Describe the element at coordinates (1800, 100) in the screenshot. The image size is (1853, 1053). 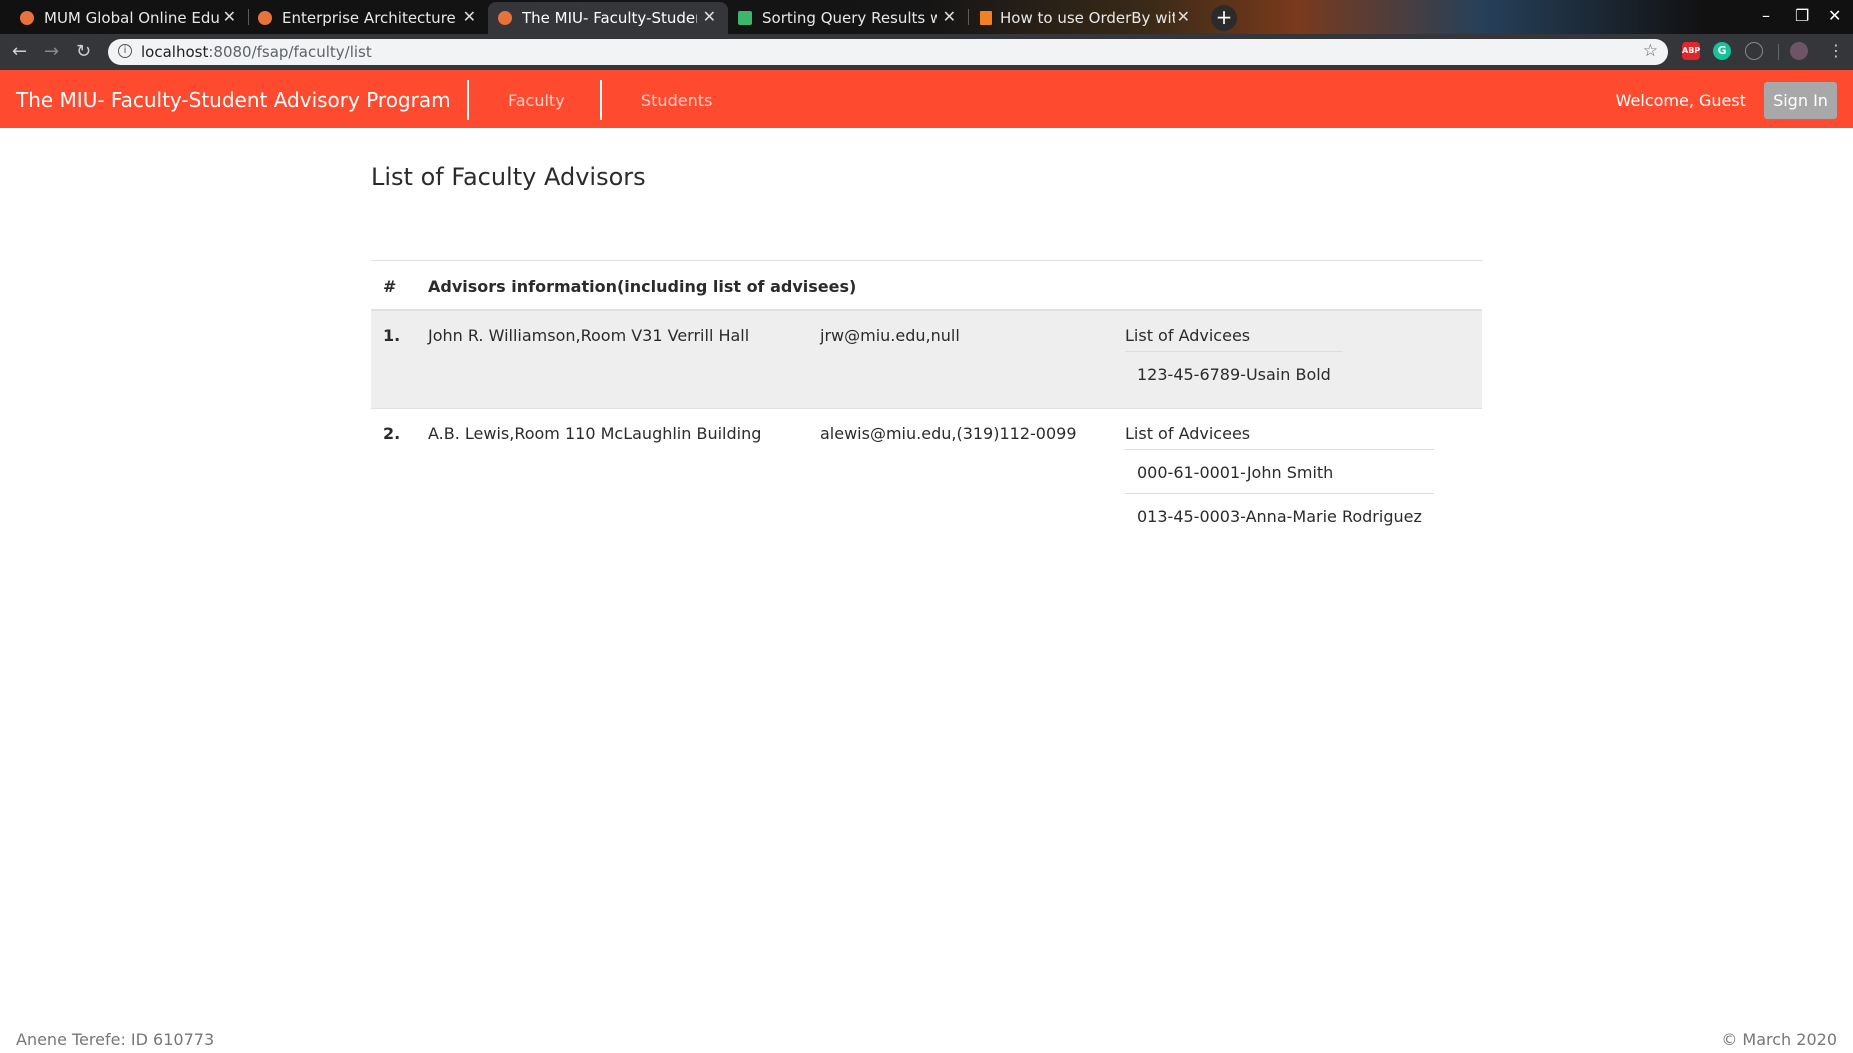
I see `sign-in-button: Sign In` at that location.